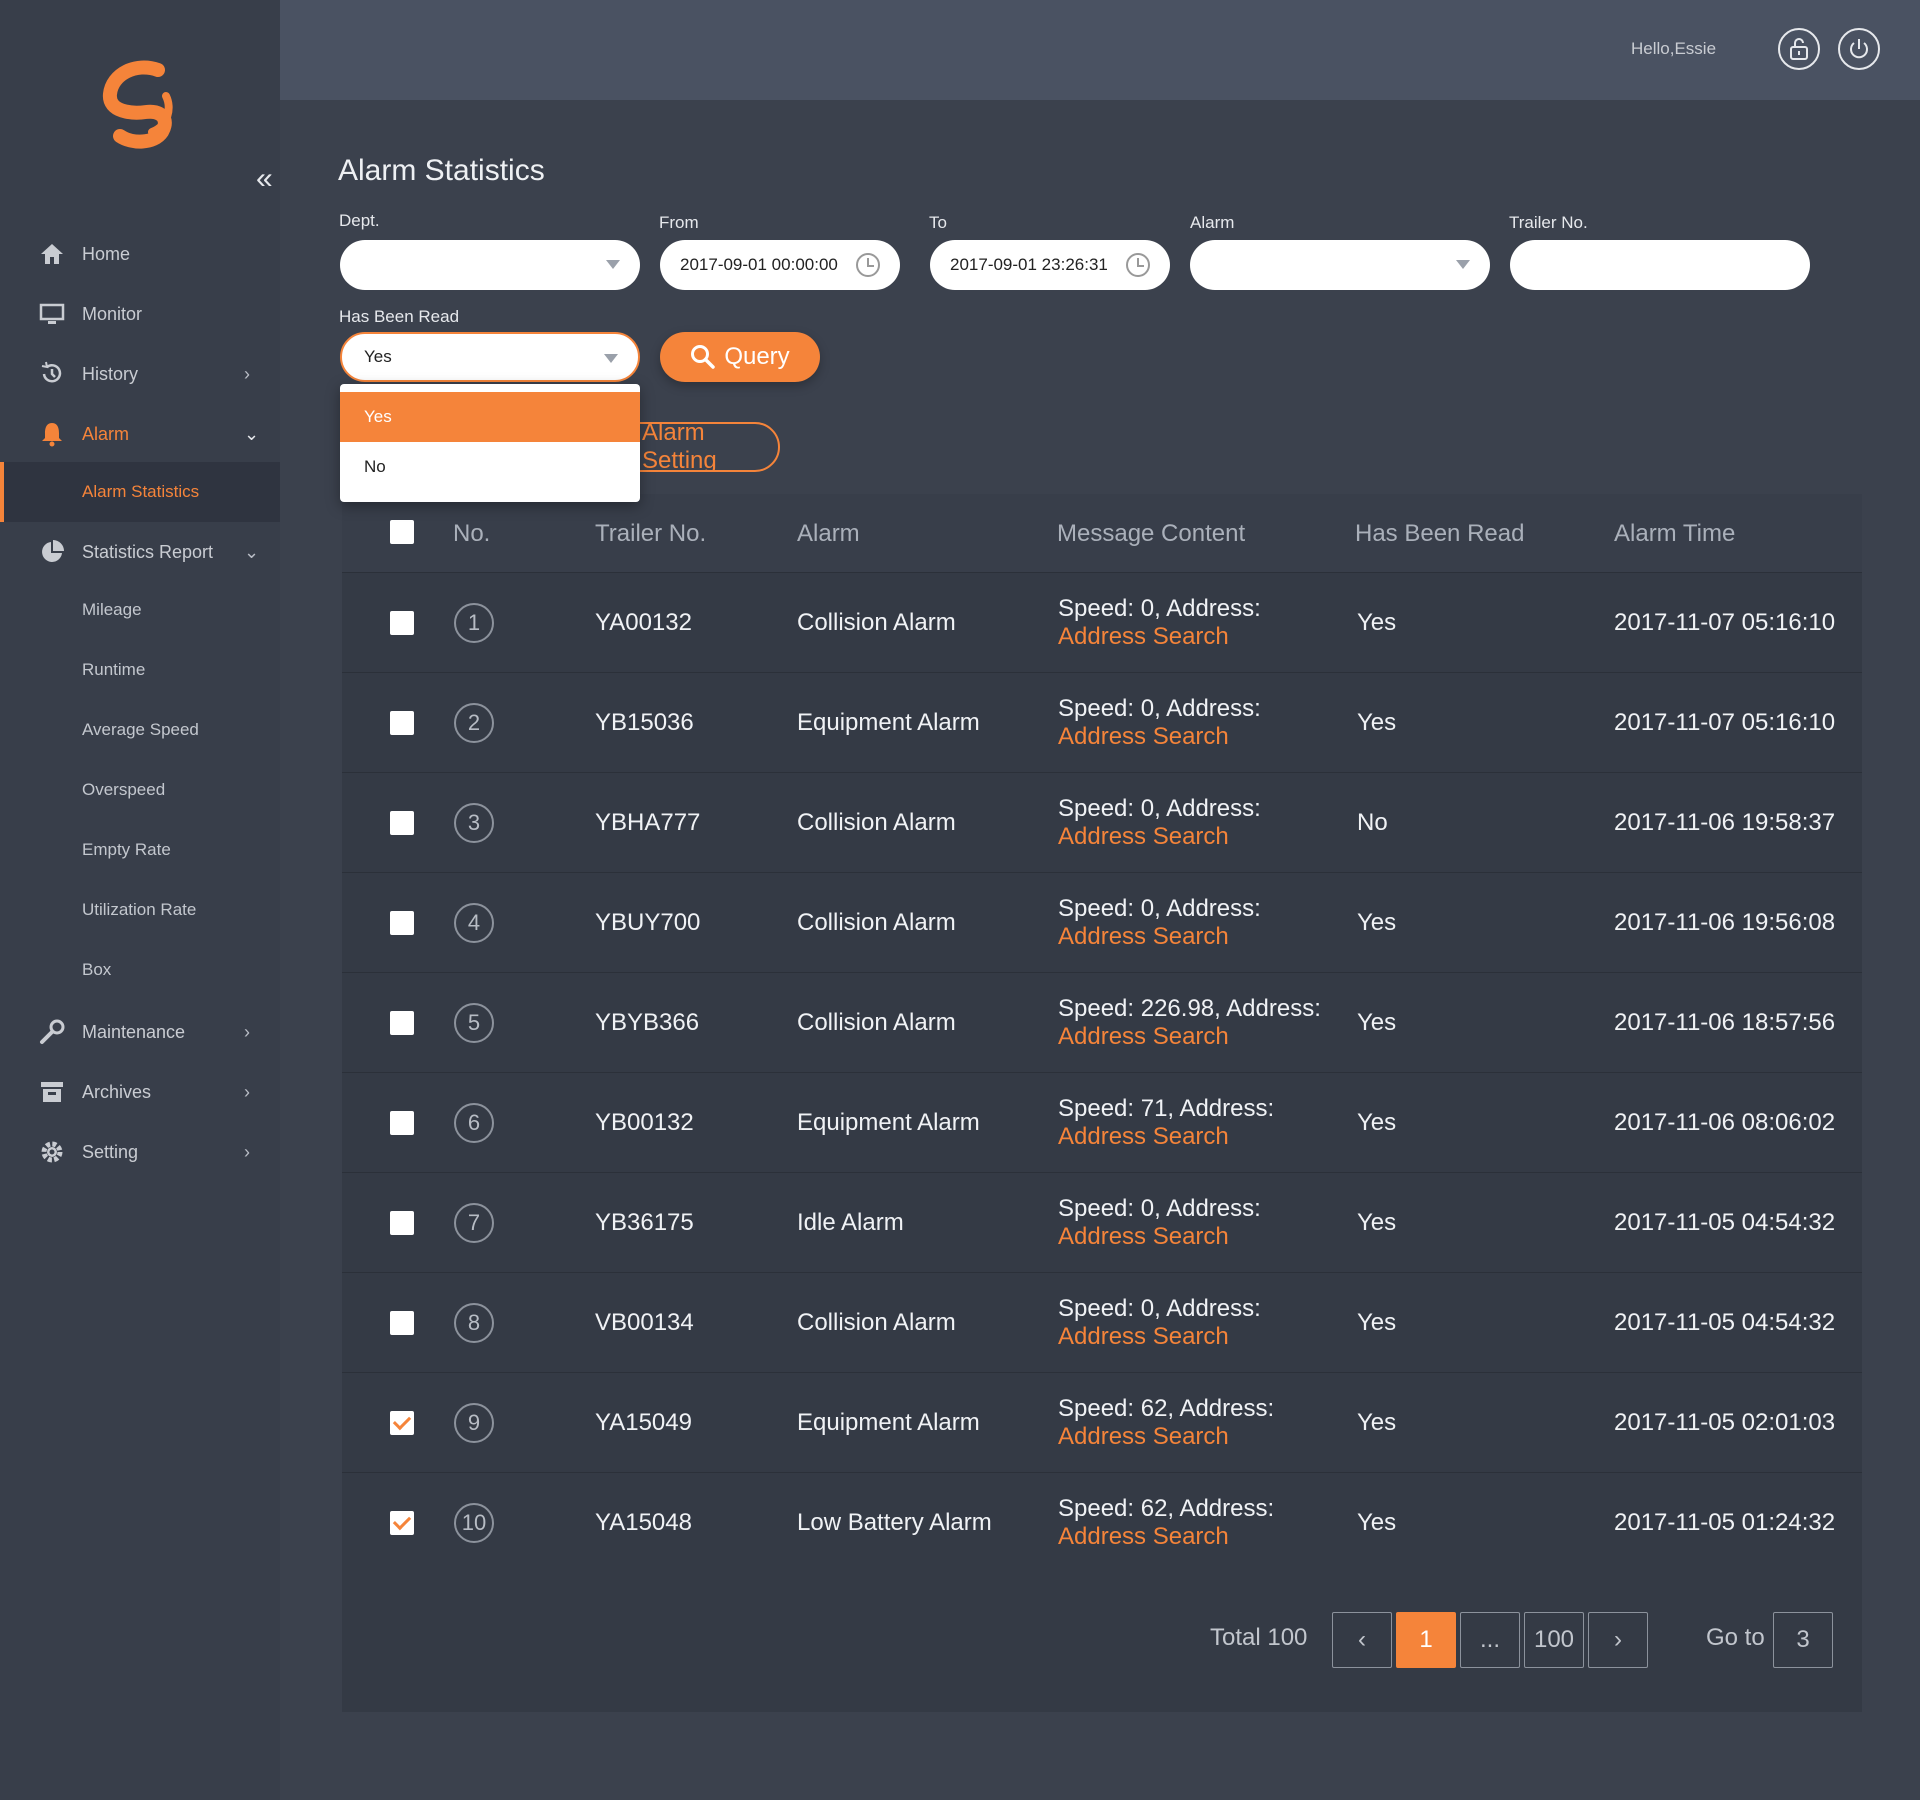  What do you see at coordinates (140, 492) in the screenshot?
I see `sidebar-item-alarm-statistics: Alarm Statistics` at bounding box center [140, 492].